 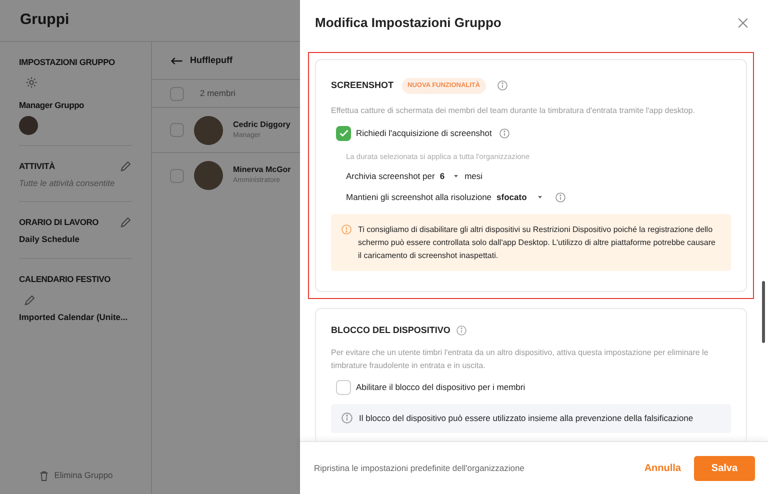 I want to click on member-name: Cedric Diggory, so click(x=261, y=124).